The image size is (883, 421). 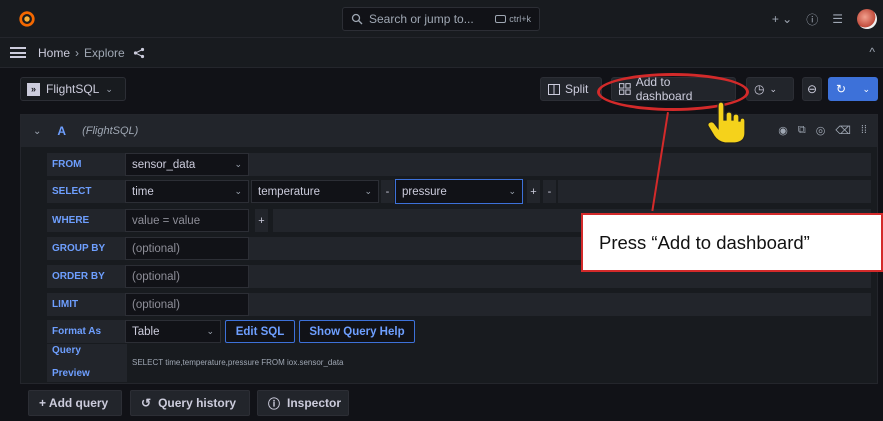 I want to click on datasource-picker: » FlightSQL ⌄, so click(x=73, y=89).